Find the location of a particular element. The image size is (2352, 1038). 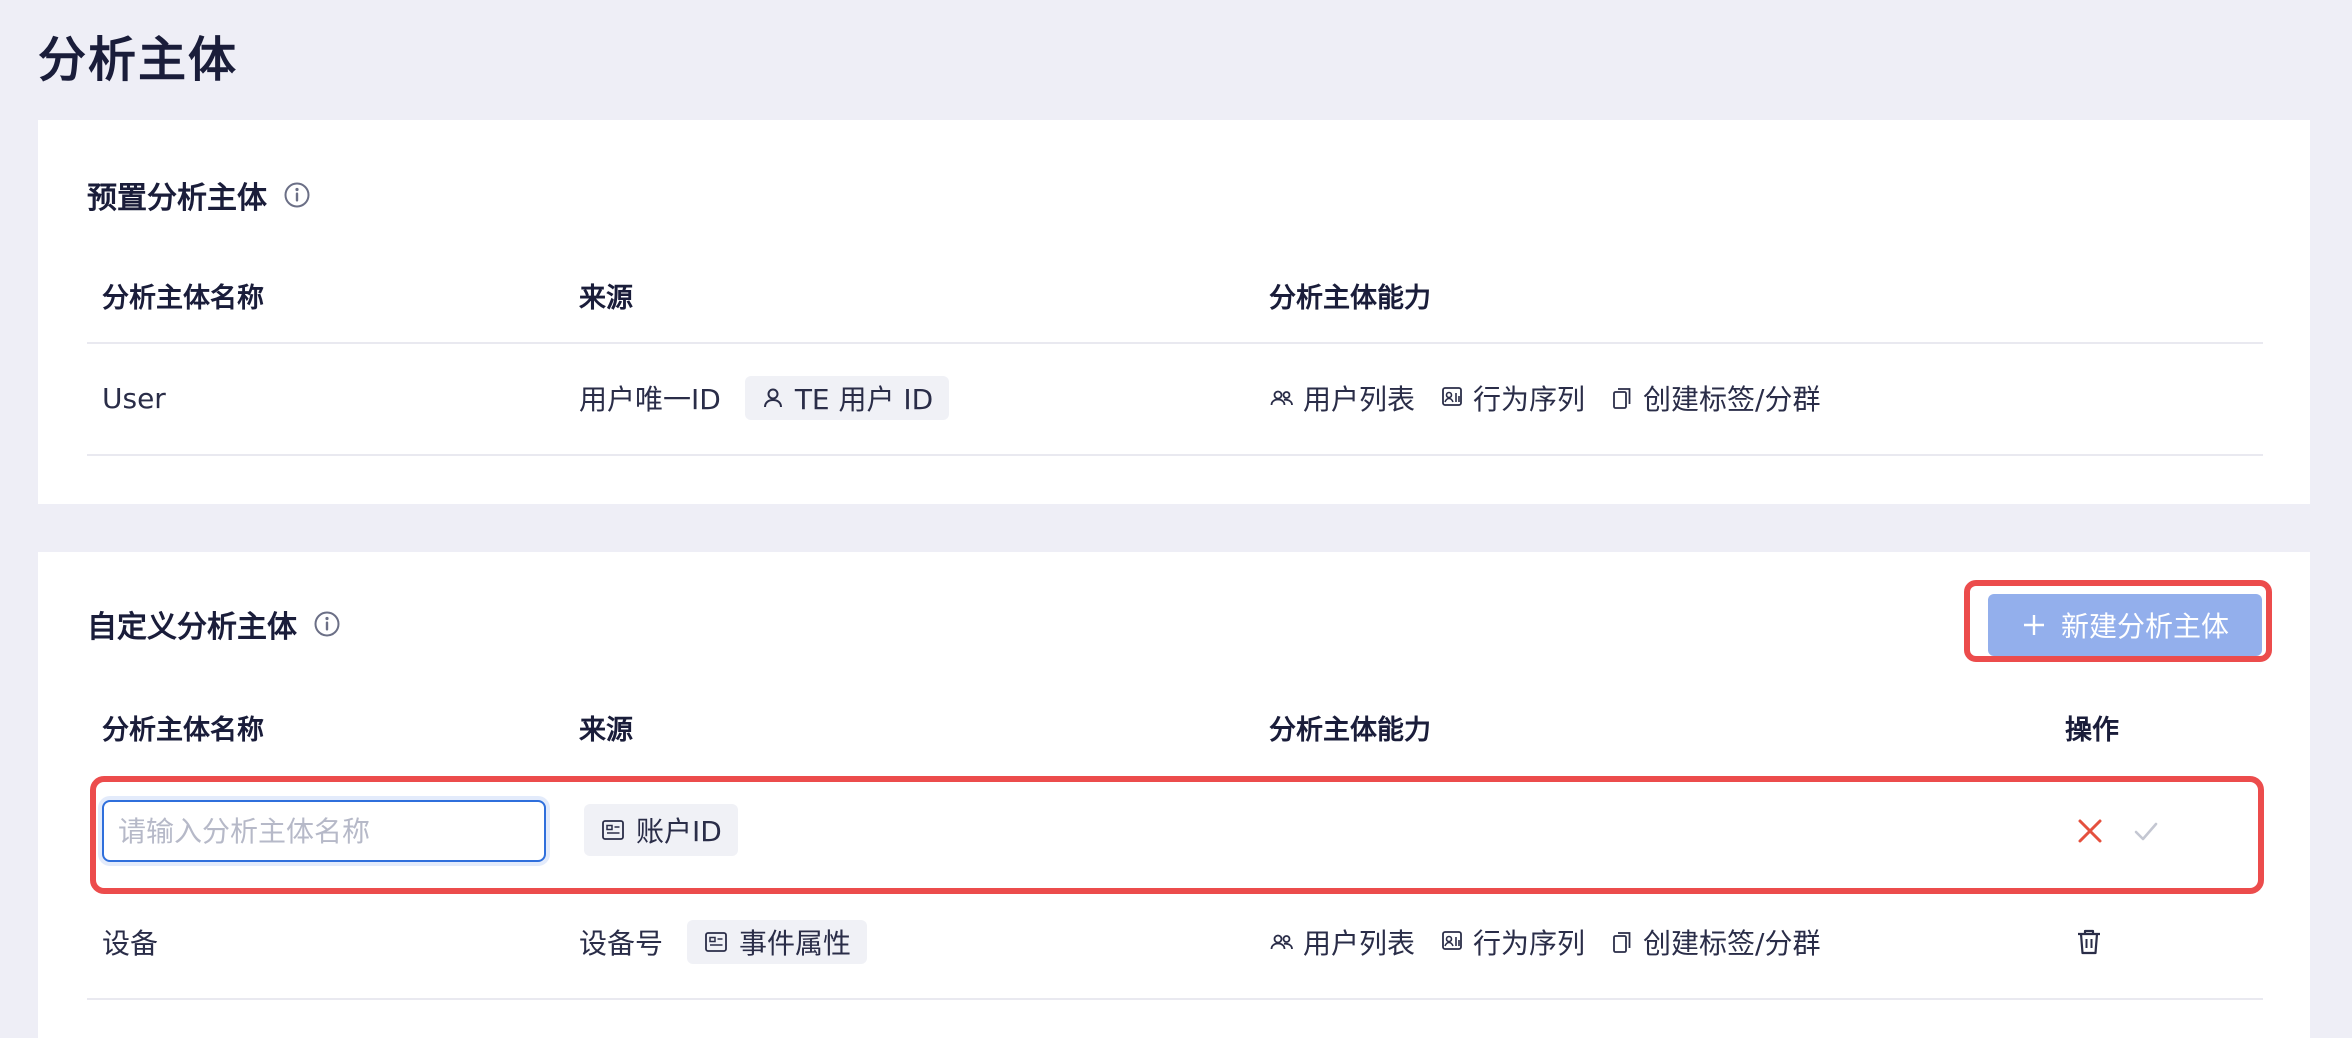

preset-section-title: 预置分析主体 is located at coordinates (199, 195).